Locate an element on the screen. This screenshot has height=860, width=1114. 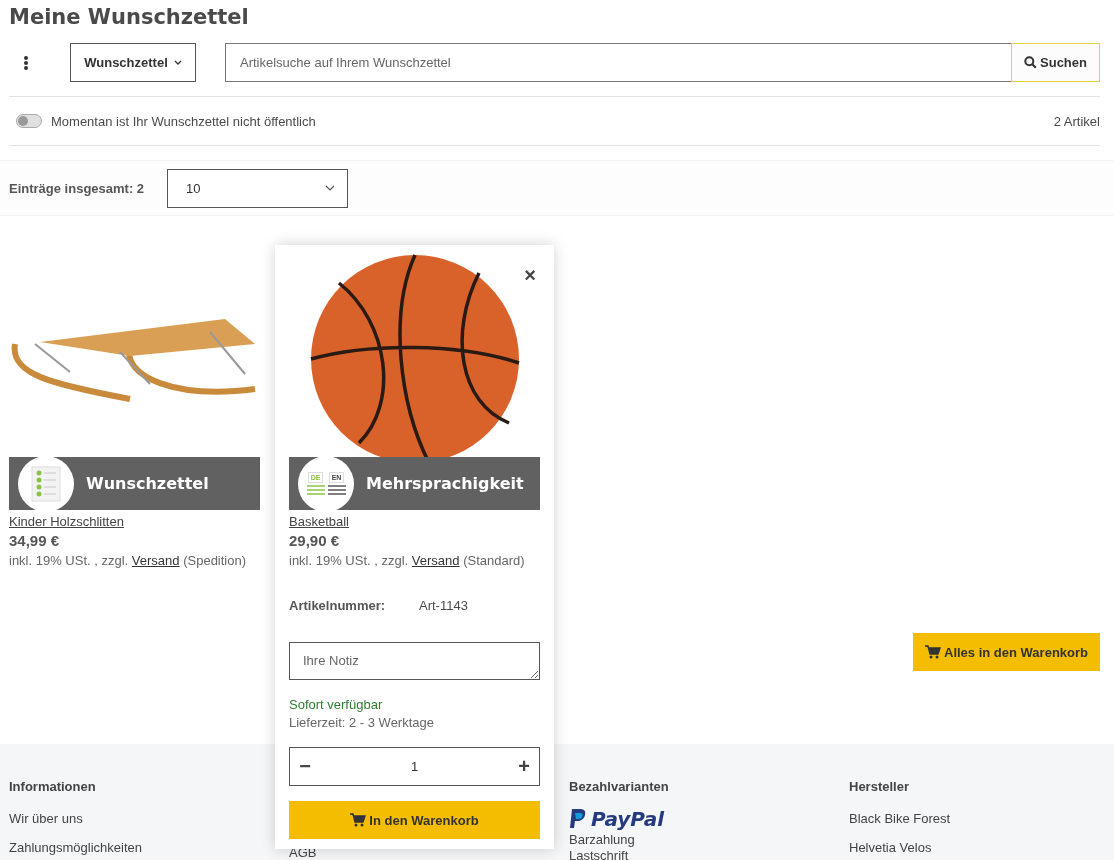
delivery-time: Lieferzeit: 2 - 3 Werktage is located at coordinates (362, 722).